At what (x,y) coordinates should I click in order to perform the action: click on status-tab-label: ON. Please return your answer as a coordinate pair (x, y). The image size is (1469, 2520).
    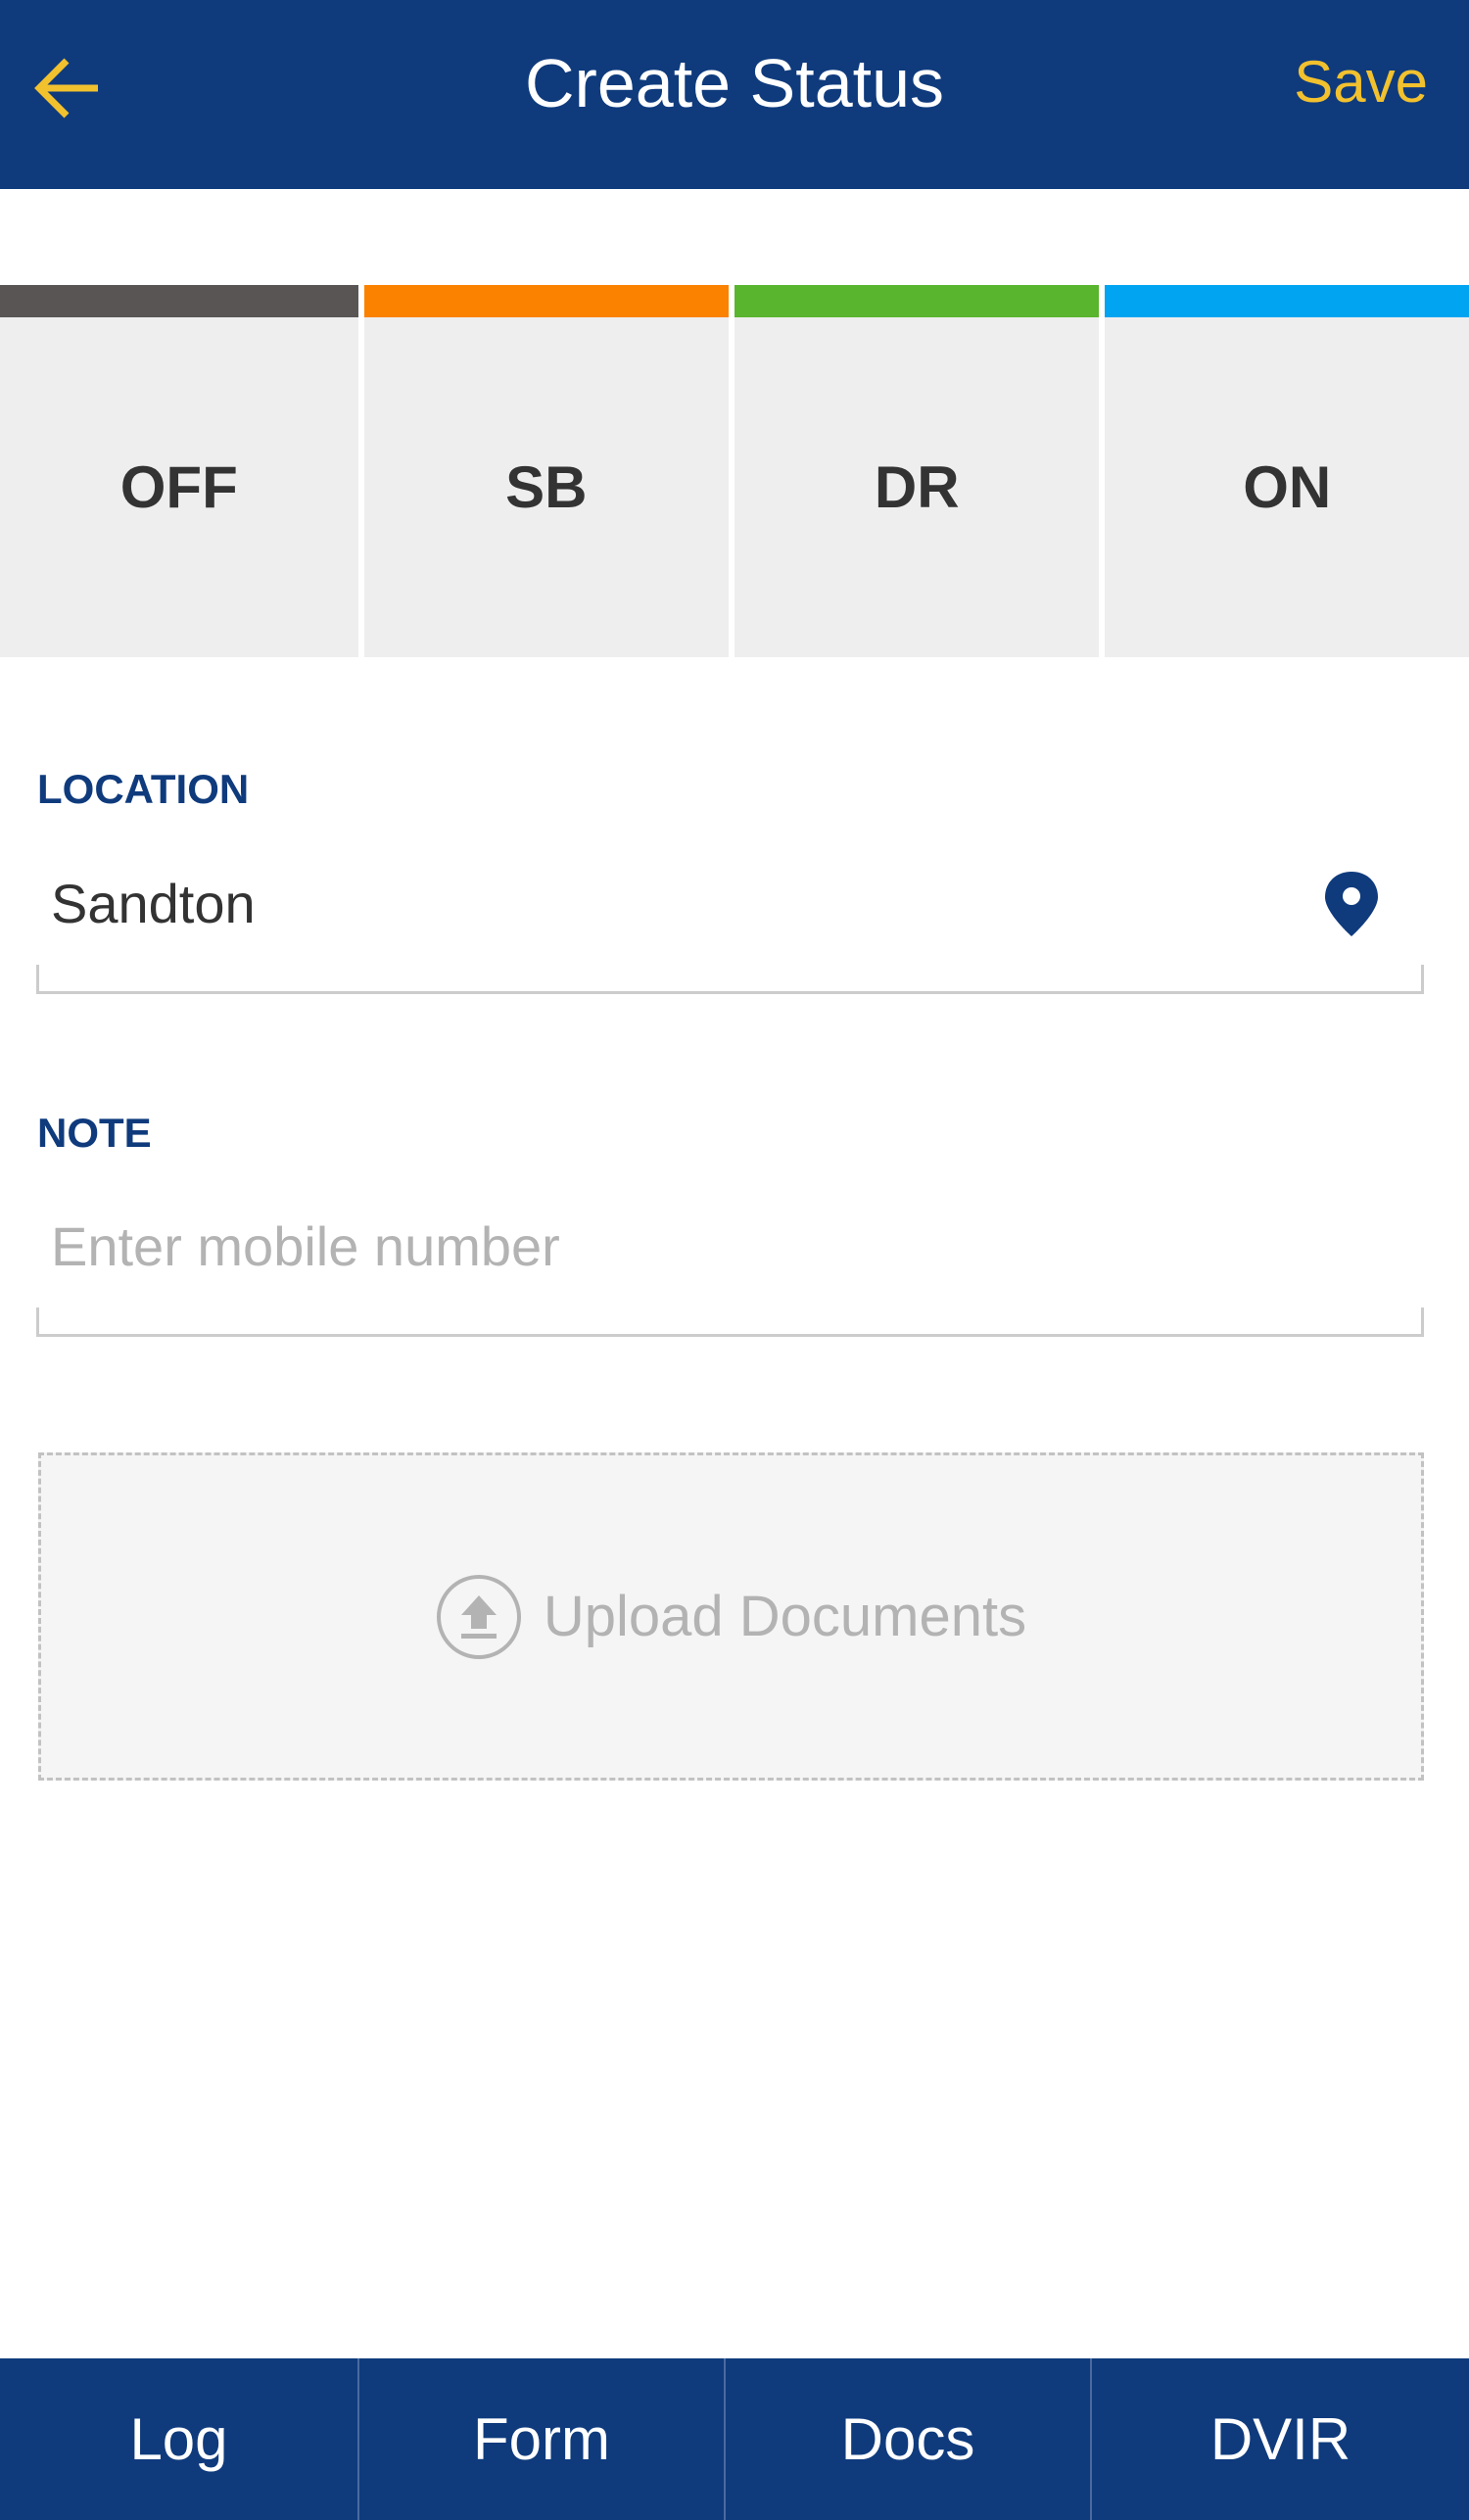
    Looking at the image, I should click on (1287, 487).